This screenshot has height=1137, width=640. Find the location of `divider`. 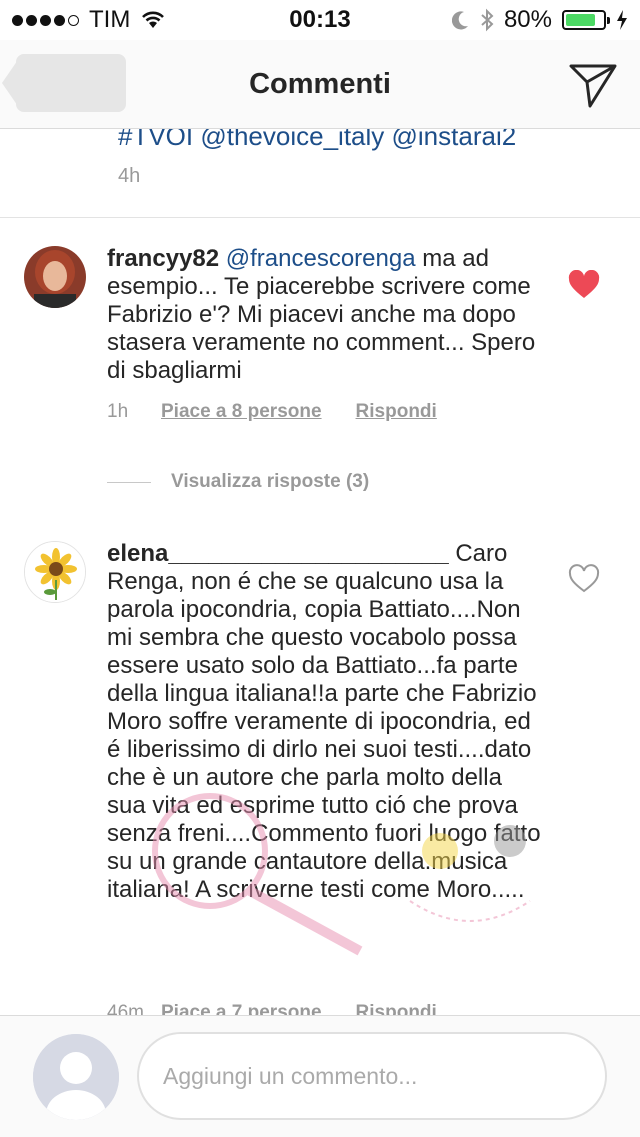

divider is located at coordinates (320, 217).